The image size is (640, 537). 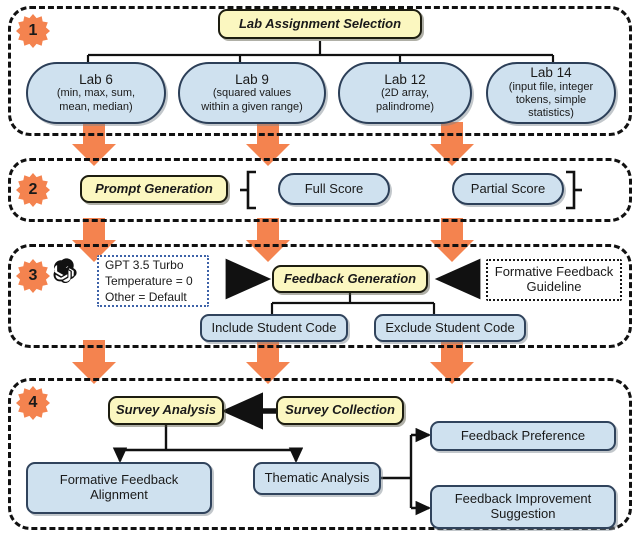 What do you see at coordinates (154, 189) in the screenshot?
I see `prompt-generation-node: Prompt Generation` at bounding box center [154, 189].